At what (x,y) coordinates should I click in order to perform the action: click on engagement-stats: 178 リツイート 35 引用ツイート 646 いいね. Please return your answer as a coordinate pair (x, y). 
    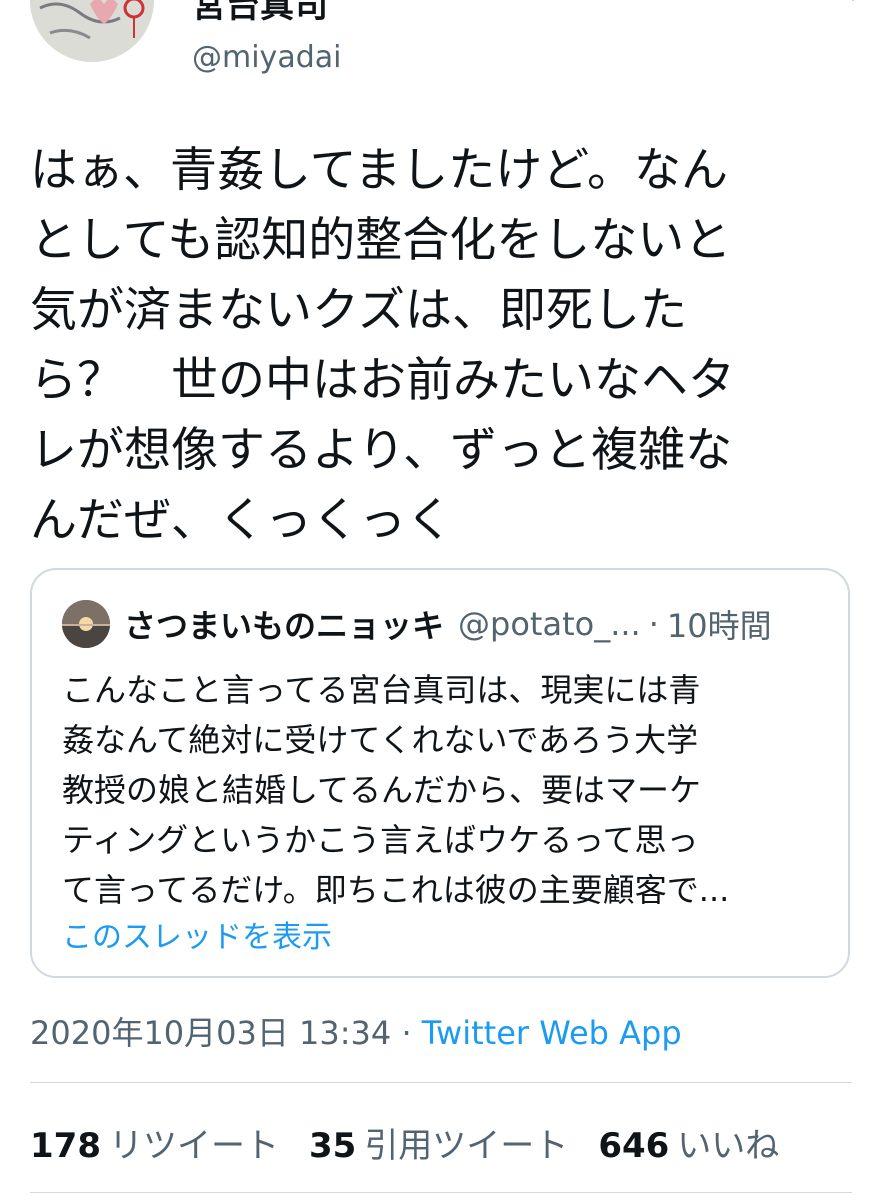
    Looking at the image, I should click on (404, 1142).